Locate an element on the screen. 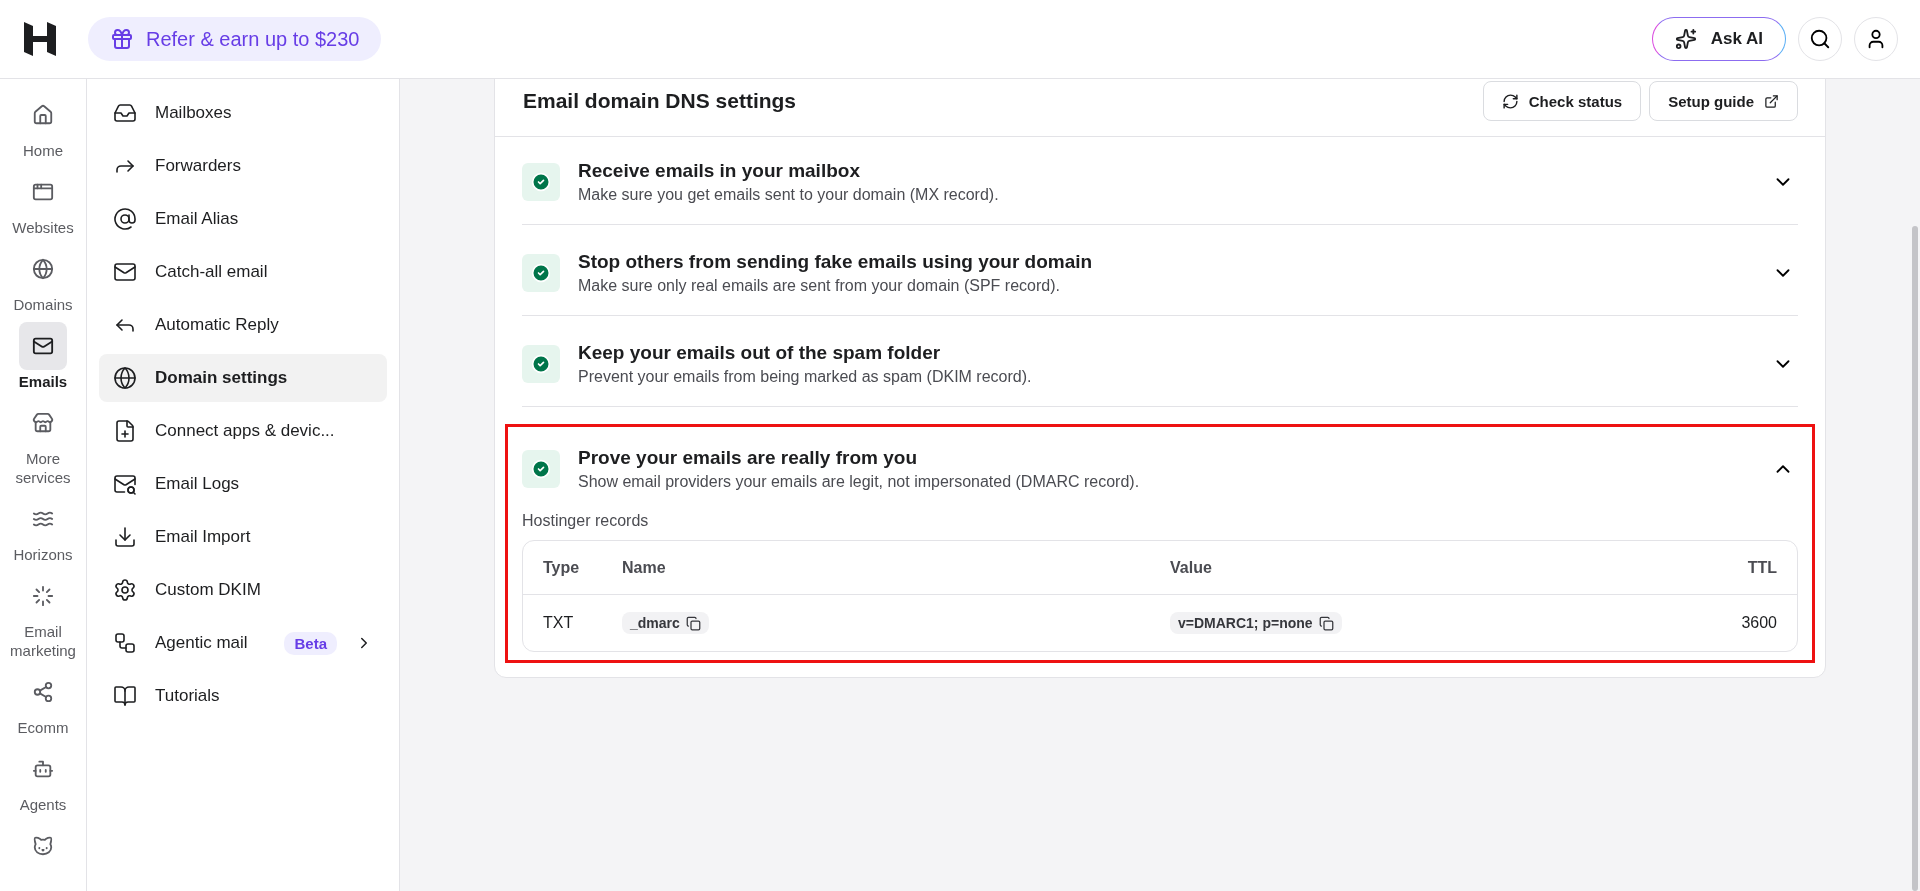 The image size is (1920, 891). home-icon is located at coordinates (43, 115).